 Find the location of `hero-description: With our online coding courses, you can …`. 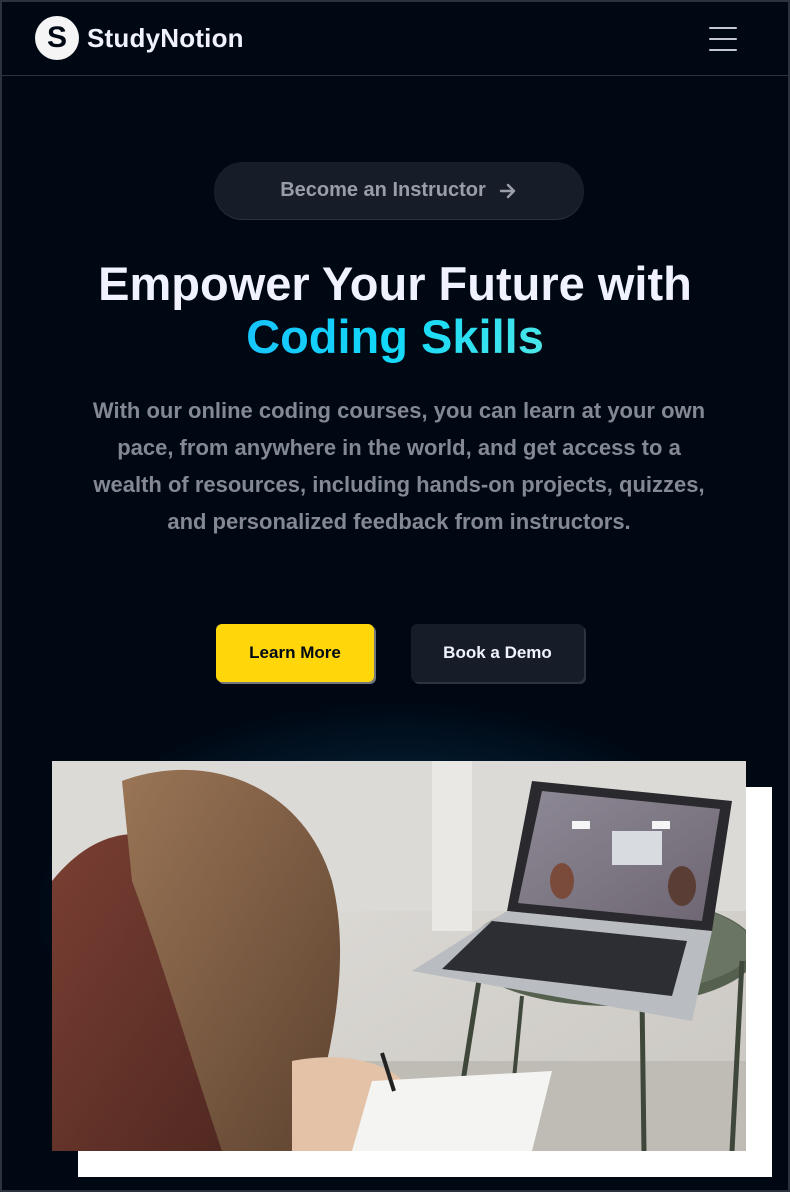

hero-description: With our online coding courses, you can … is located at coordinates (399, 466).